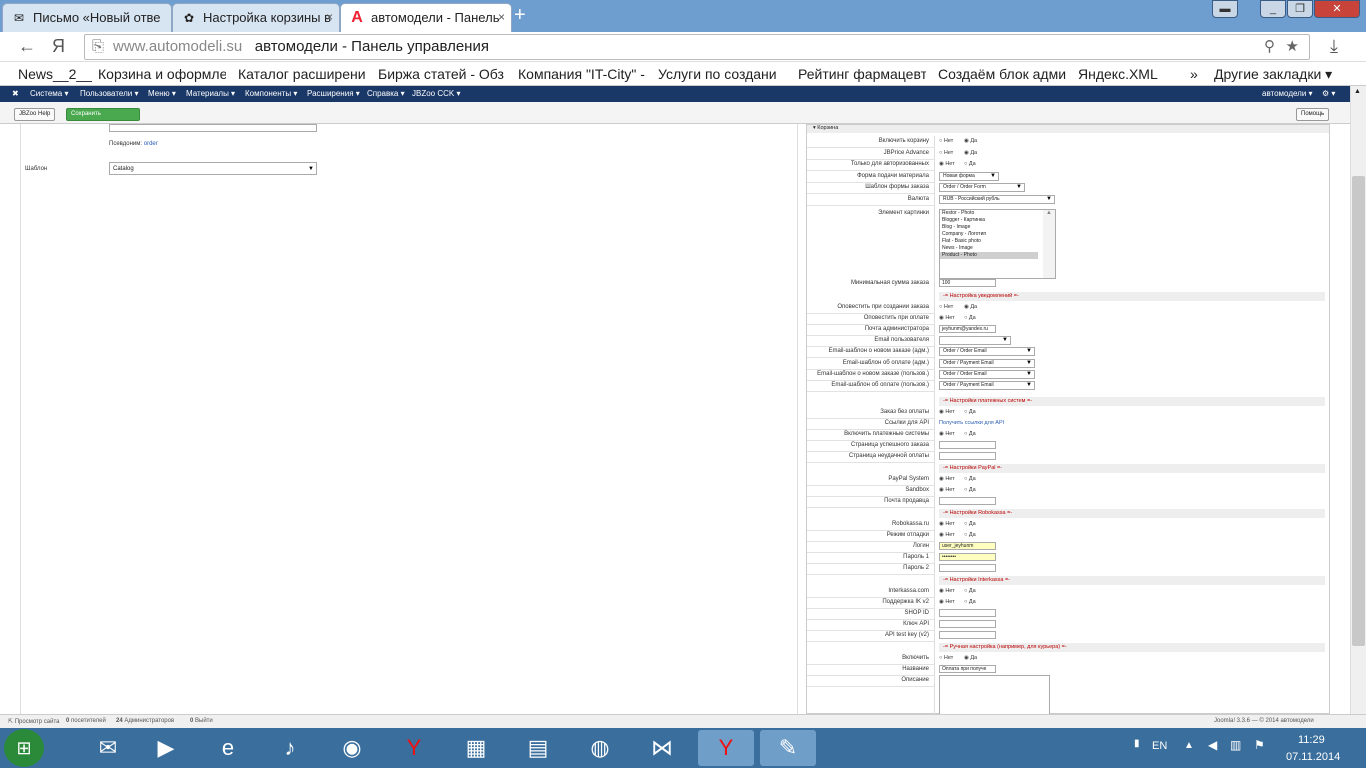 This screenshot has width=1366, height=768. What do you see at coordinates (386, 93) in the screenshot?
I see `menu-help: Справка ▾` at bounding box center [386, 93].